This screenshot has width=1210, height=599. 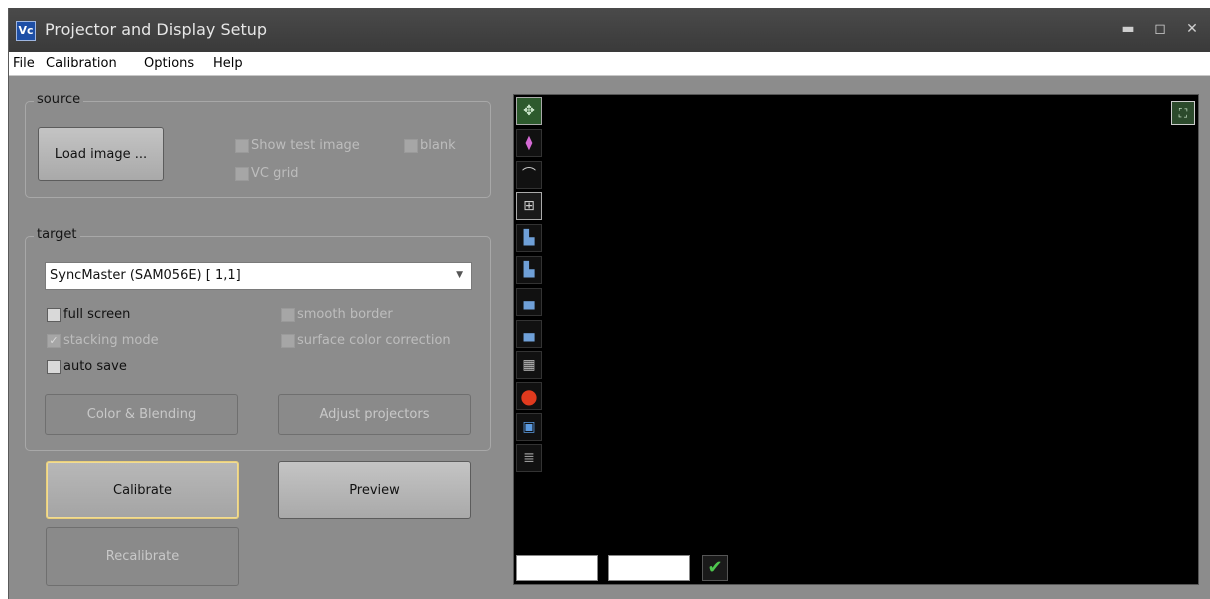 I want to click on record-icon: ●, so click(x=529, y=396).